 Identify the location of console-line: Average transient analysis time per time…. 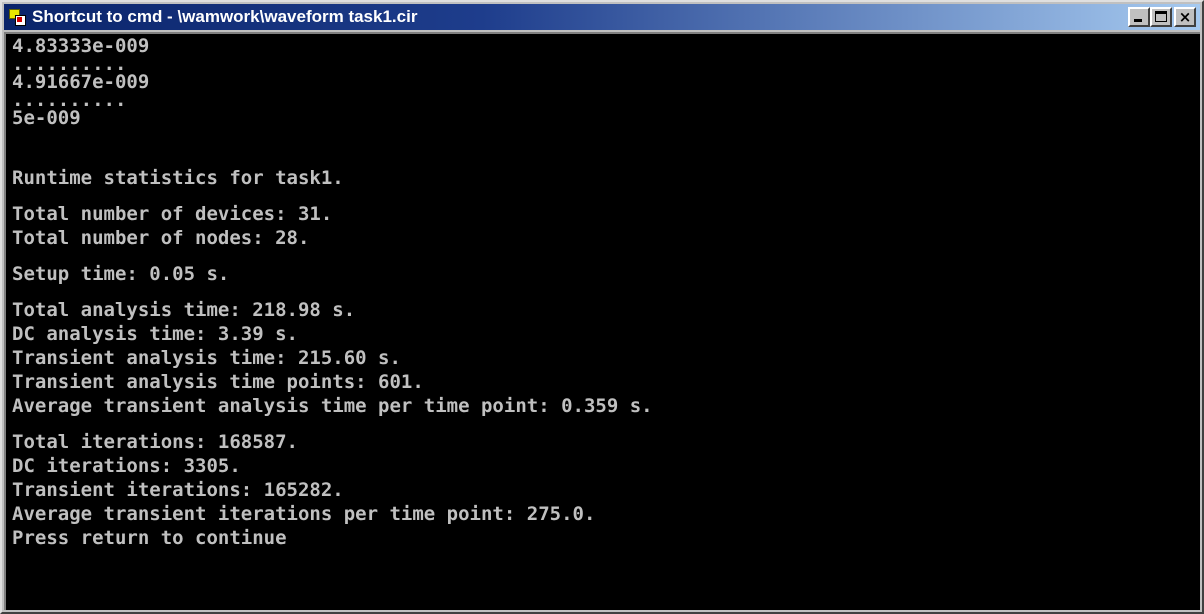
(332, 406).